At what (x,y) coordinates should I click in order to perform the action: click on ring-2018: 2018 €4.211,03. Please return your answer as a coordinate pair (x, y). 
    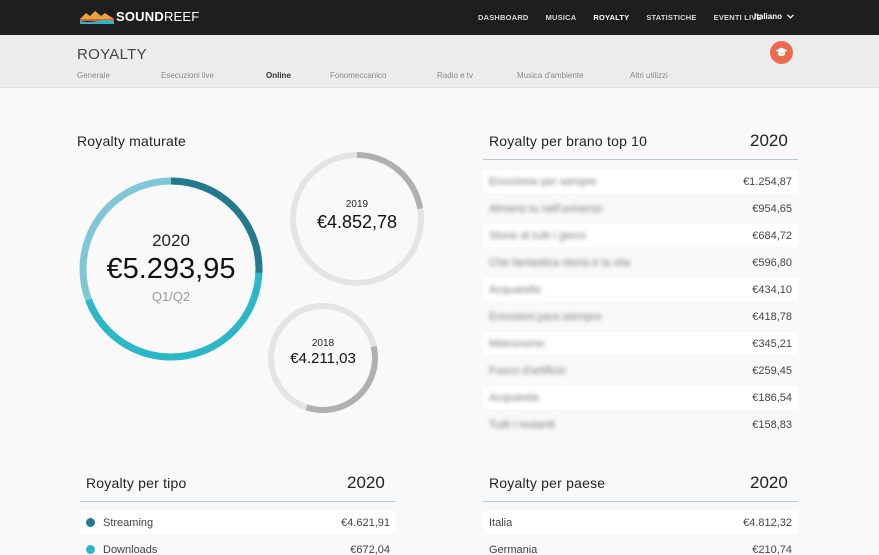
    Looking at the image, I should click on (323, 358).